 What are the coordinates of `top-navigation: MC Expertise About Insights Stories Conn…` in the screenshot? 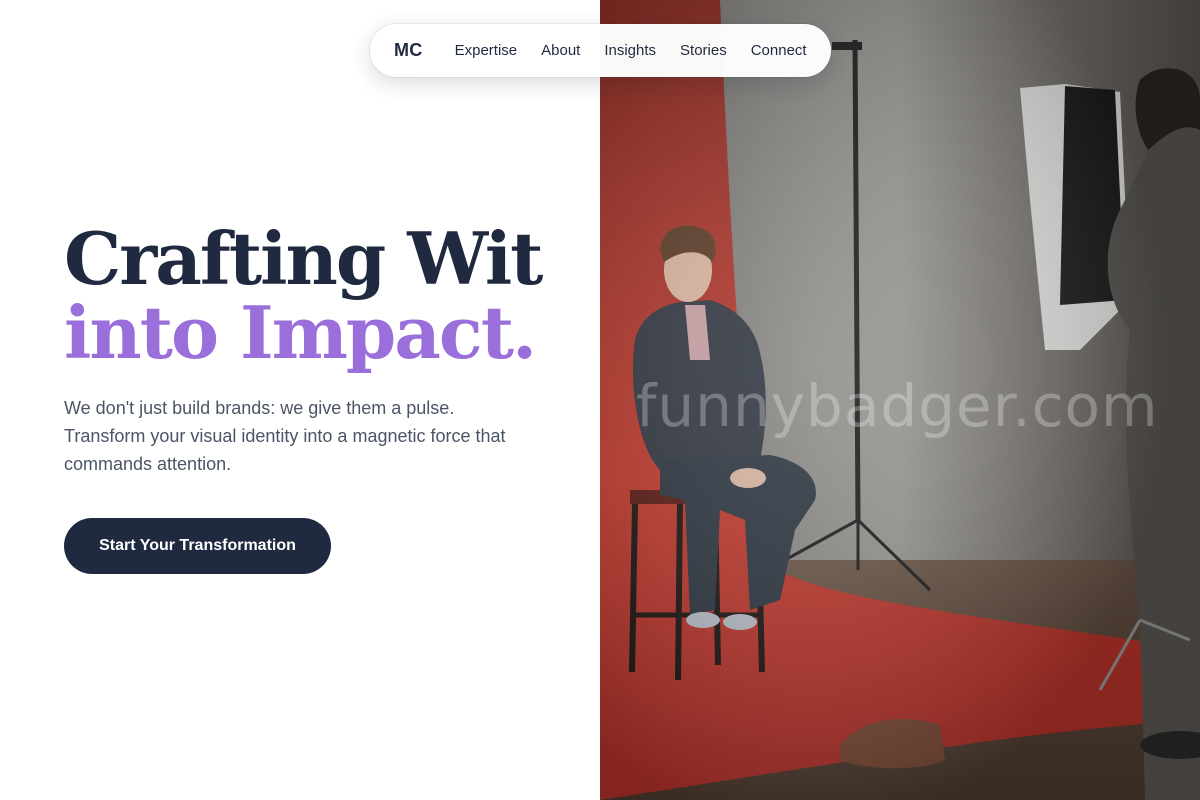 It's located at (600, 50).